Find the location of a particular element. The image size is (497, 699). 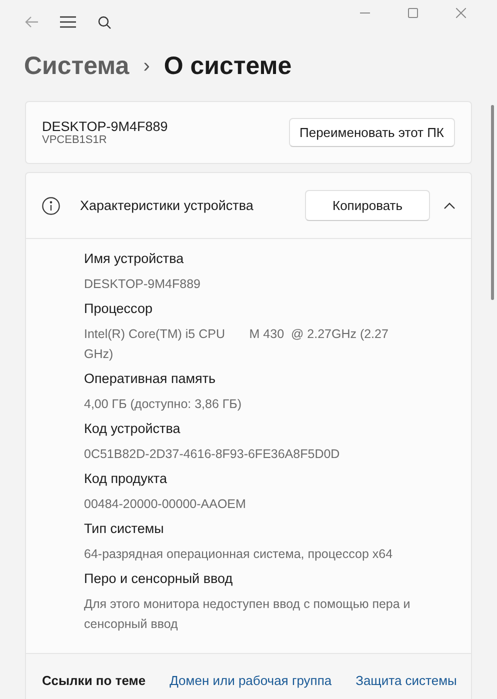

info-icon is located at coordinates (51, 205).